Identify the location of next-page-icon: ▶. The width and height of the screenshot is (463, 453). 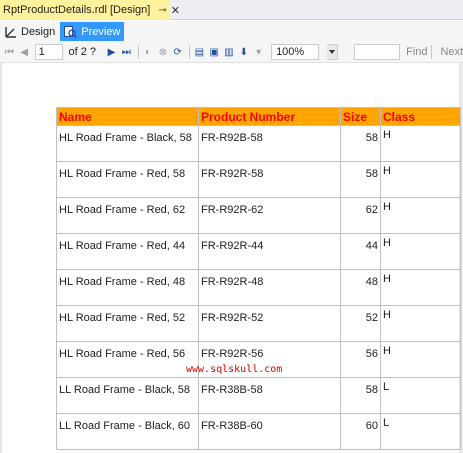
(111, 52).